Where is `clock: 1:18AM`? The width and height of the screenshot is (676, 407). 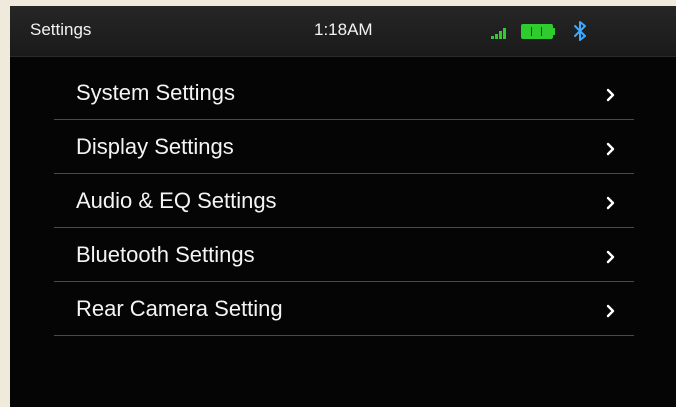
clock: 1:18AM is located at coordinates (343, 29).